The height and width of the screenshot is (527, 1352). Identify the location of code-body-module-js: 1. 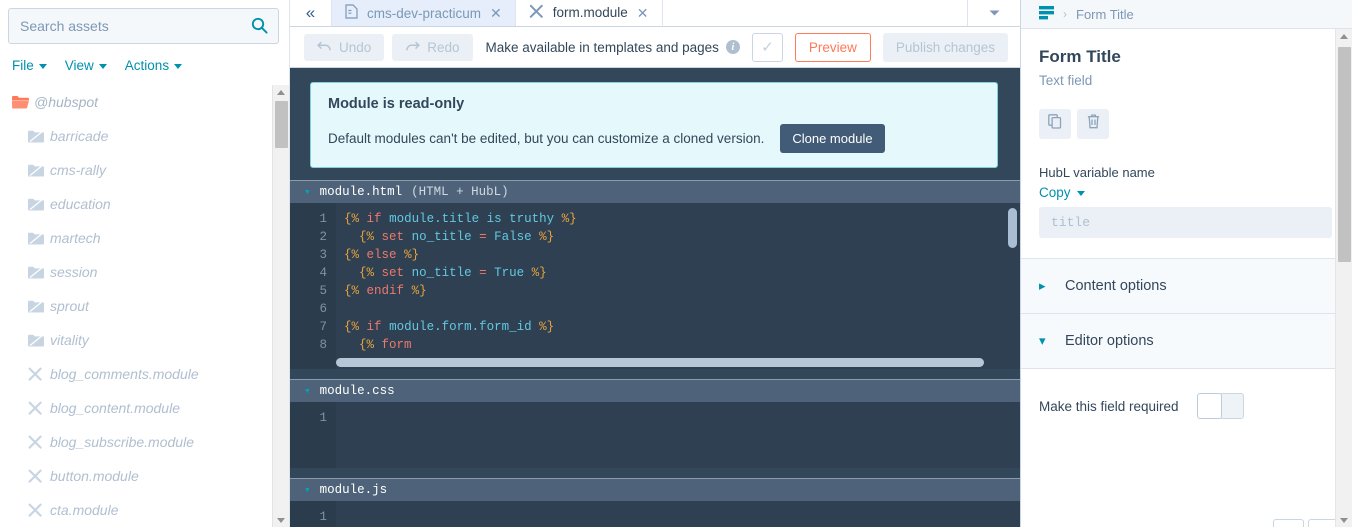
(655, 514).